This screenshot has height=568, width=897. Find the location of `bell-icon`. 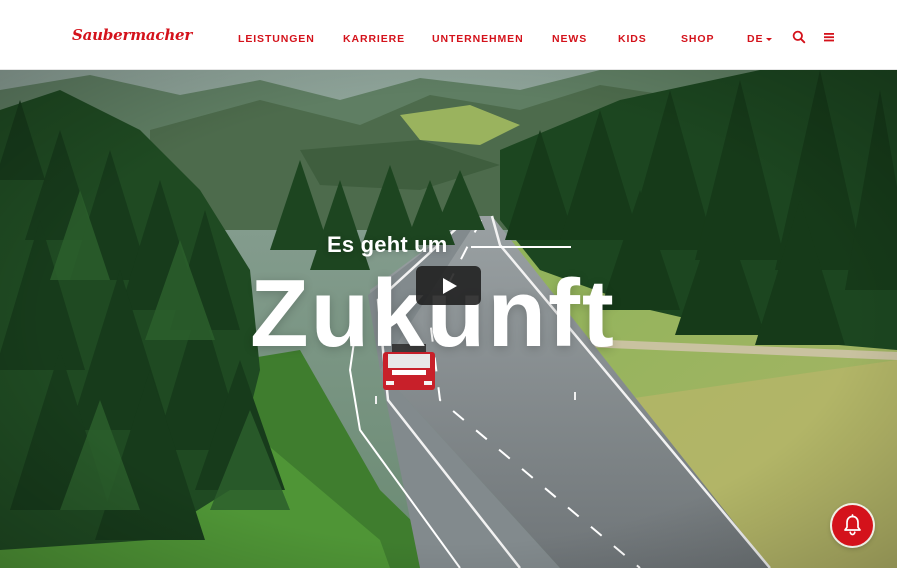

bell-icon is located at coordinates (852, 525).